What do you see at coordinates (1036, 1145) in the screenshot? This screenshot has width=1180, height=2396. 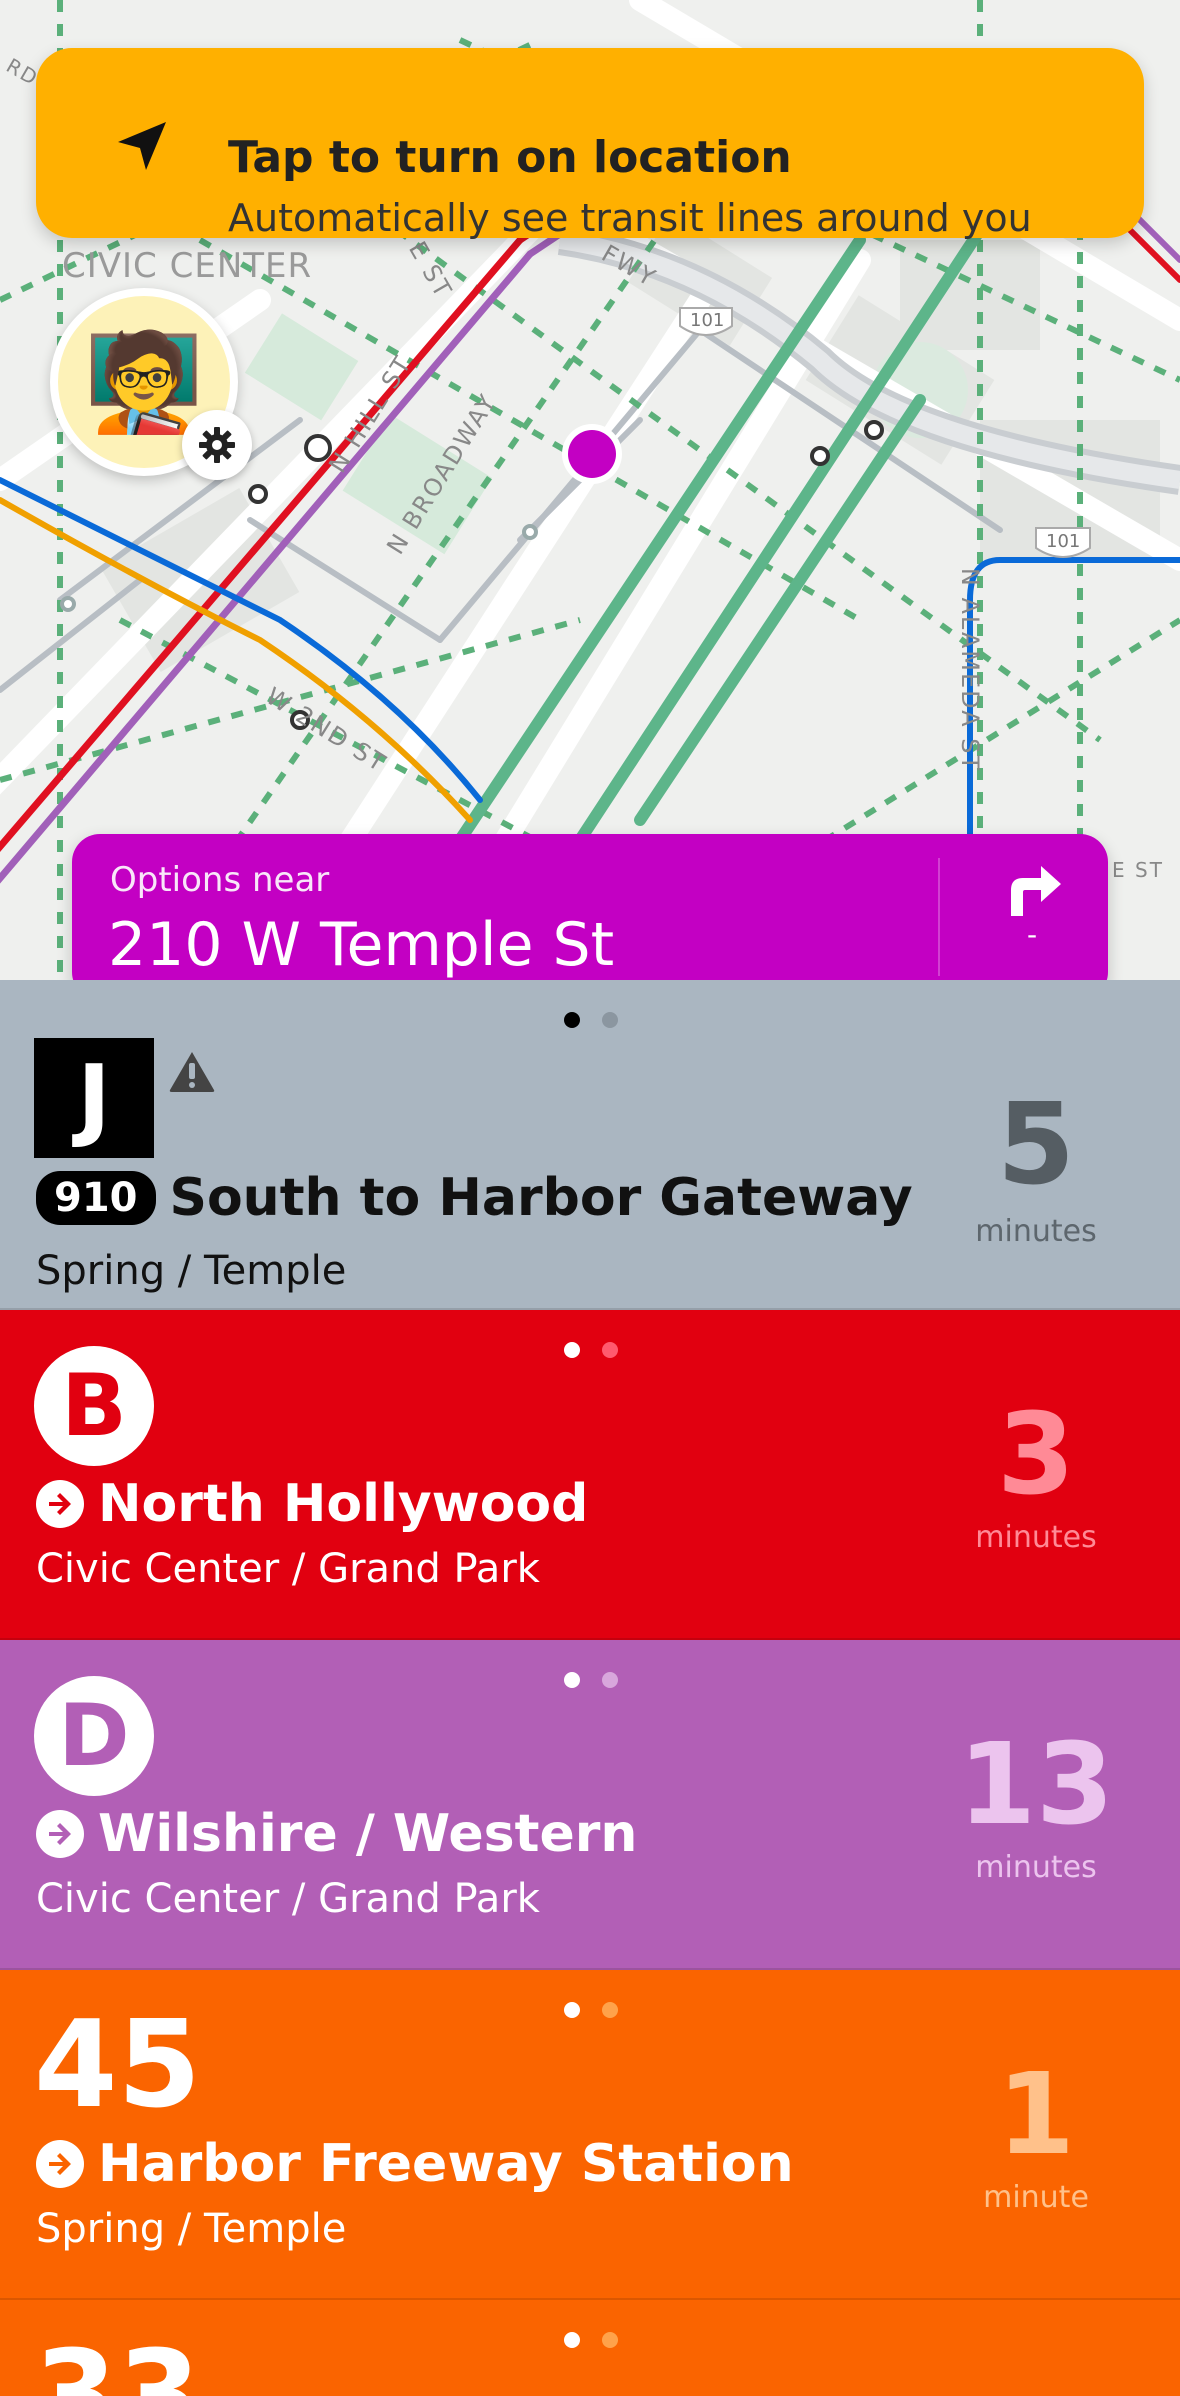 I see `eta-minutes: 5` at bounding box center [1036, 1145].